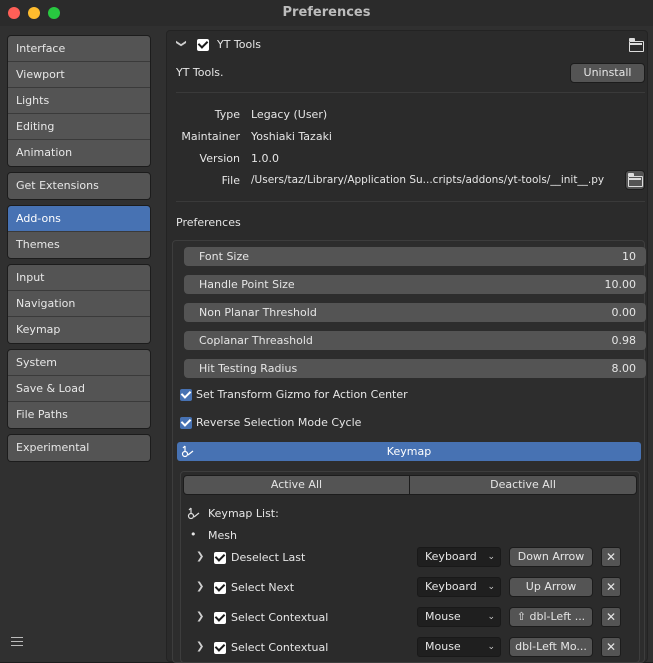  Describe the element at coordinates (296, 485) in the screenshot. I see `active-all-button: Active All` at that location.